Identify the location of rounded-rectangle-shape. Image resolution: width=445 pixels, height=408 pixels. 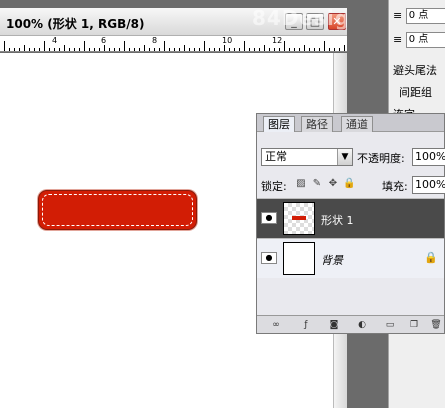
(117, 210).